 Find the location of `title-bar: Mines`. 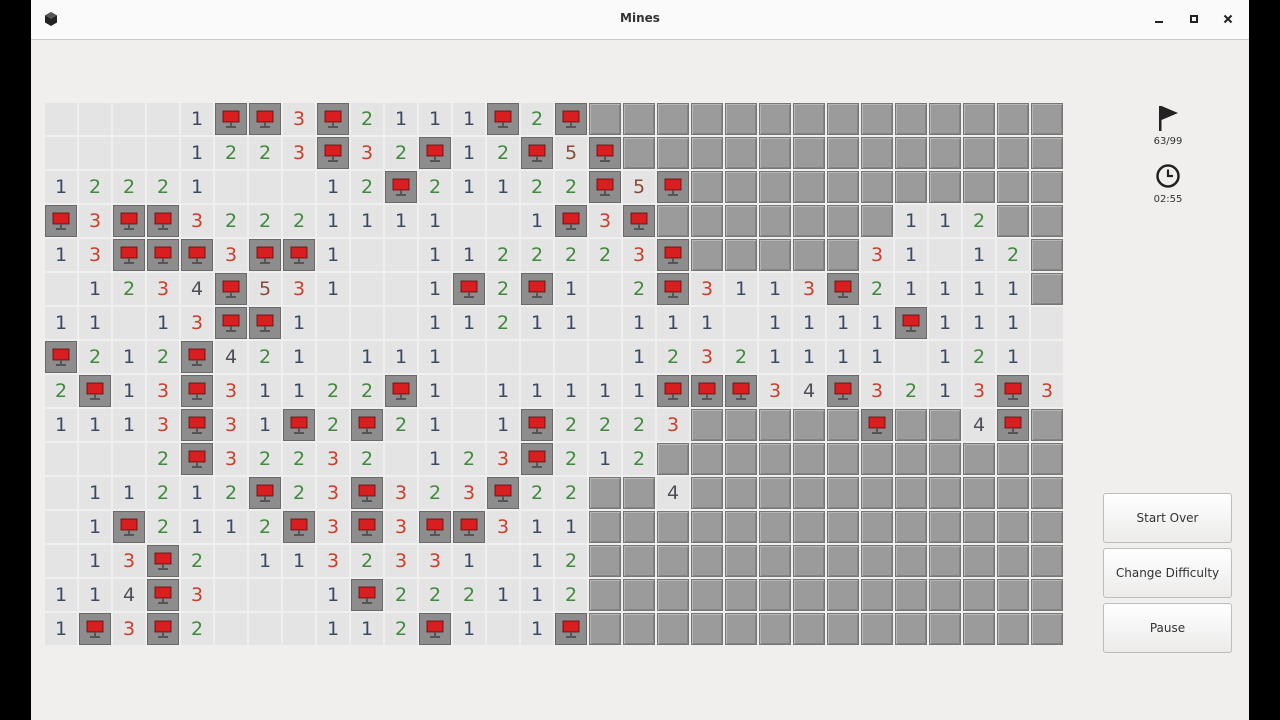

title-bar: Mines is located at coordinates (640, 20).